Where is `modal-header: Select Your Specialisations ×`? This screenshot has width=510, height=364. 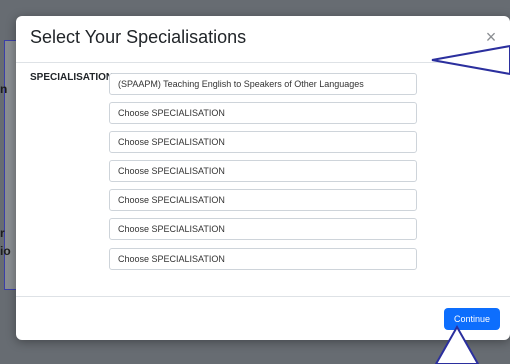 modal-header: Select Your Specialisations × is located at coordinates (263, 39).